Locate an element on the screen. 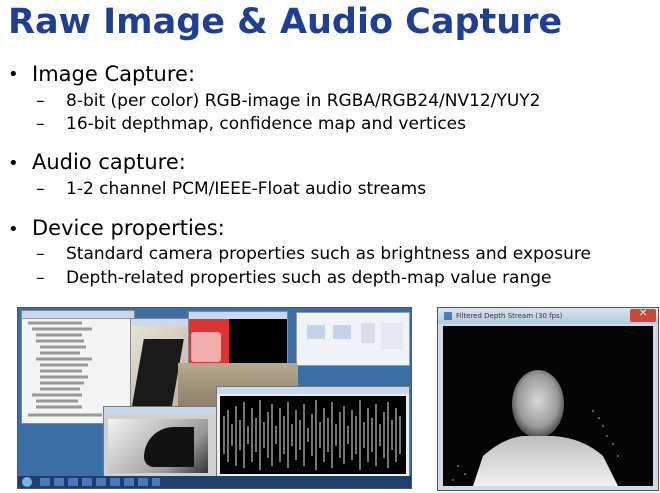 The width and height of the screenshot is (660, 493). depth-figure is located at coordinates (535, 428).